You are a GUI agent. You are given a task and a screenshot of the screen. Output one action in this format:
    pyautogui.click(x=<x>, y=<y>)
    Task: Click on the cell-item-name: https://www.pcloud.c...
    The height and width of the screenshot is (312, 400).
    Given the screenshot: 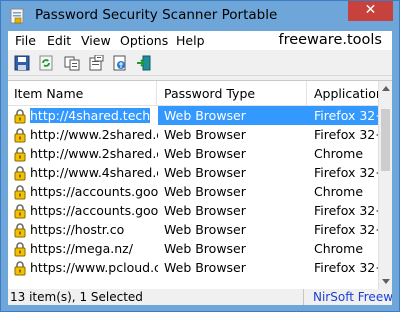 What is the action you would take?
    pyautogui.click(x=94, y=267)
    